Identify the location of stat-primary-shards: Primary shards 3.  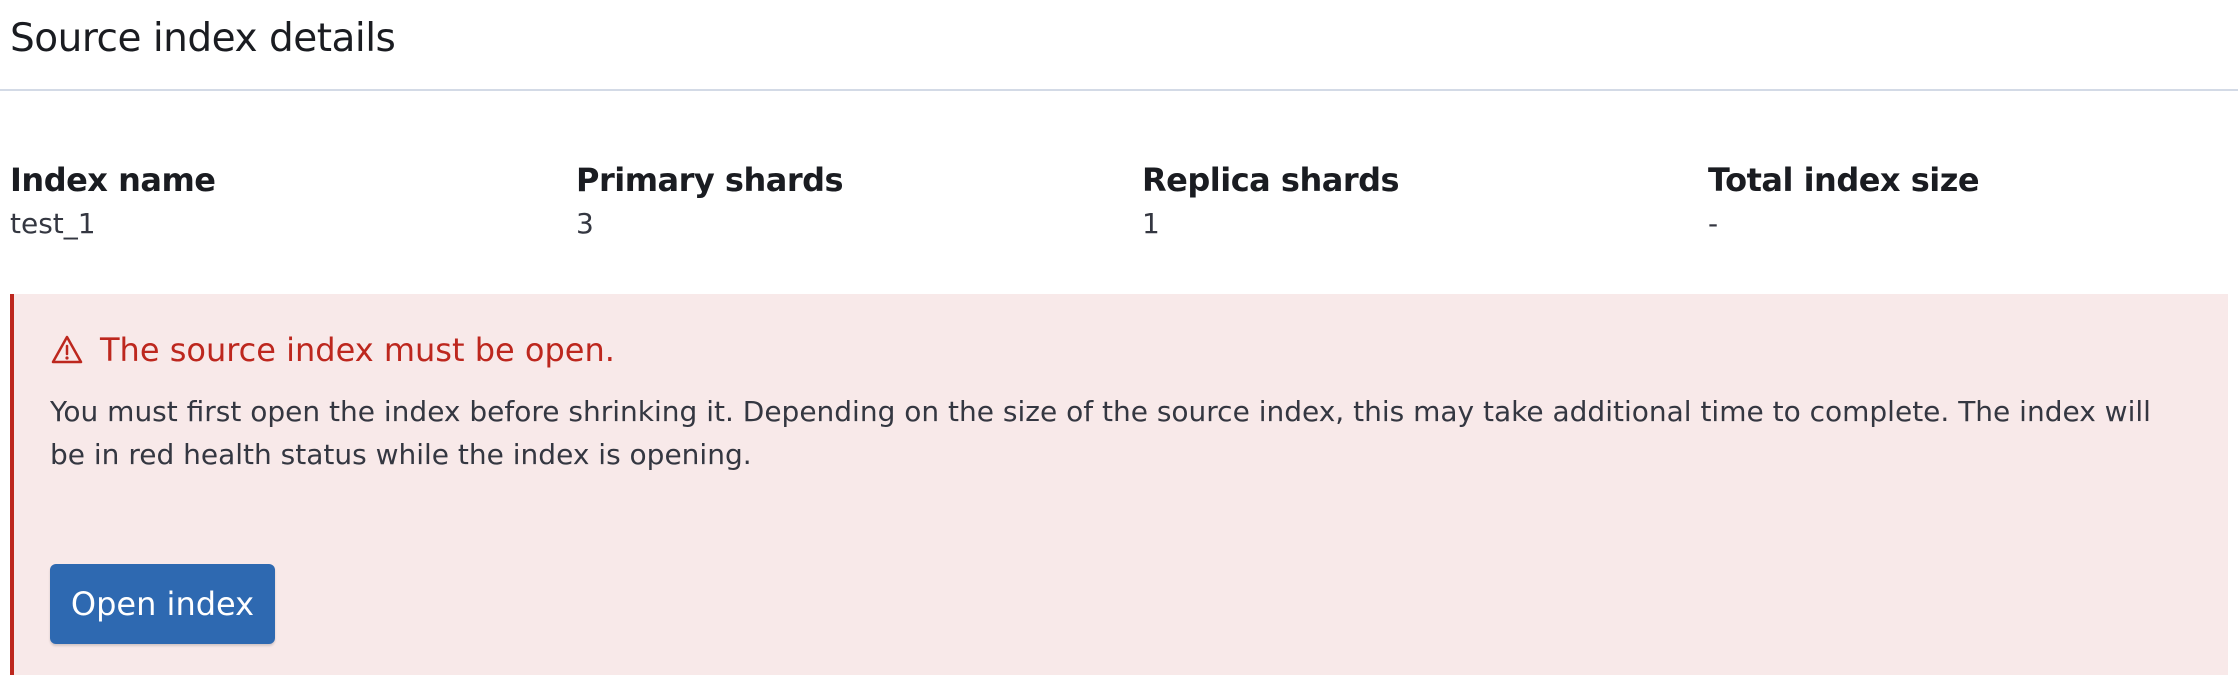
(856, 202).